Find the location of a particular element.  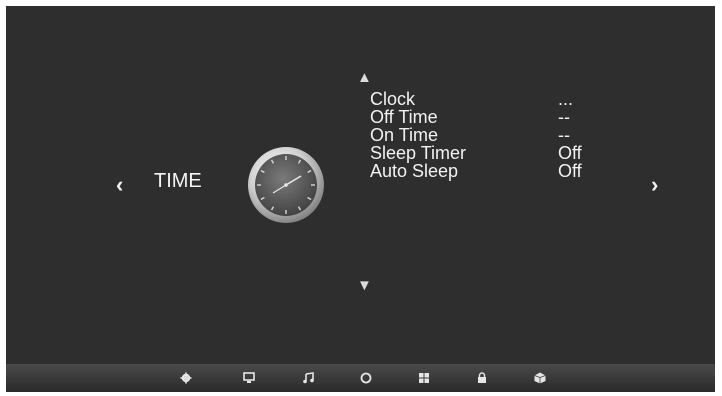

menu-item-off-time: Off Time -- is located at coordinates (485, 117).